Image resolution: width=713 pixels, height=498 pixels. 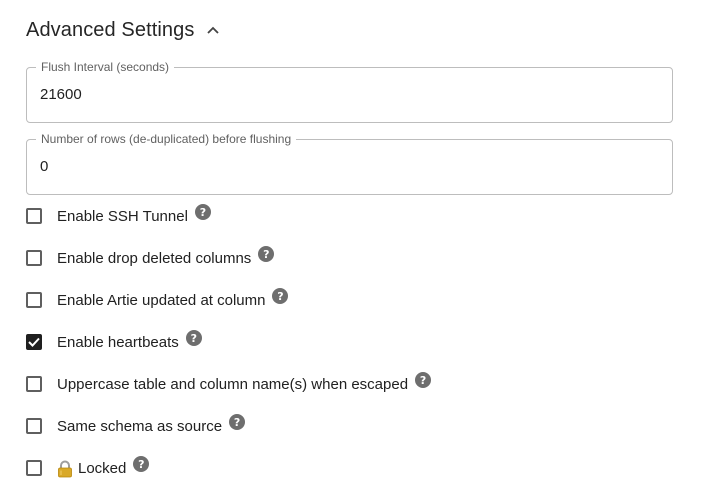 I want to click on checkbox-row-locked: Locked?, so click(x=88, y=467).